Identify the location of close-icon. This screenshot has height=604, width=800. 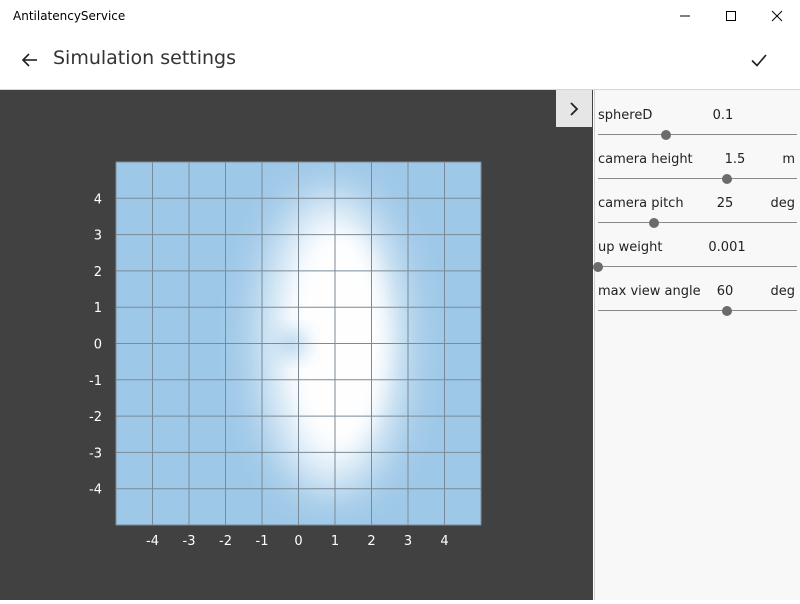
(777, 16).